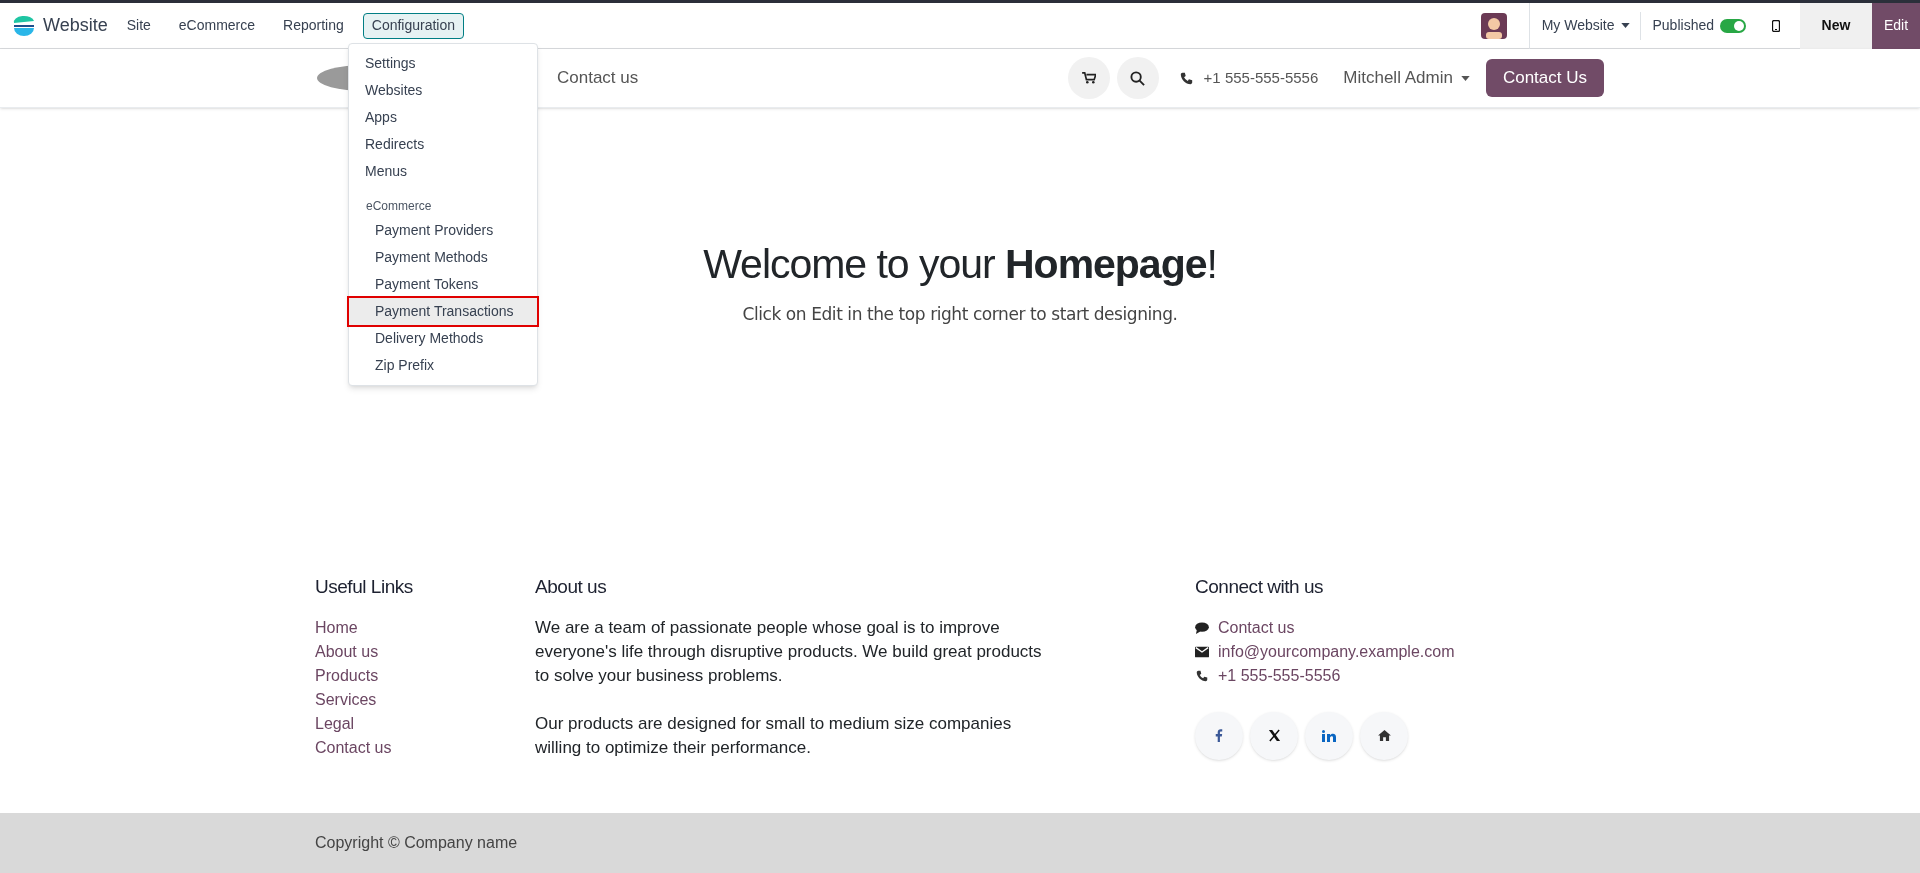  Describe the element at coordinates (347, 651) in the screenshot. I see `footer-link: About us` at that location.